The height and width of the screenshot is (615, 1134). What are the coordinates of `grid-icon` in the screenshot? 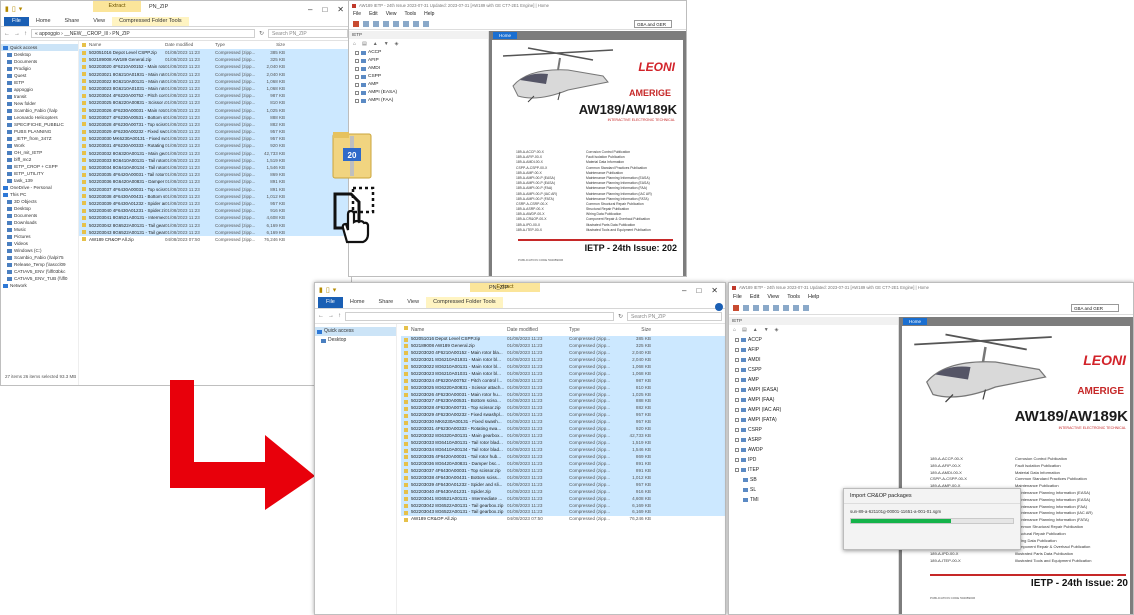 It's located at (426, 23).